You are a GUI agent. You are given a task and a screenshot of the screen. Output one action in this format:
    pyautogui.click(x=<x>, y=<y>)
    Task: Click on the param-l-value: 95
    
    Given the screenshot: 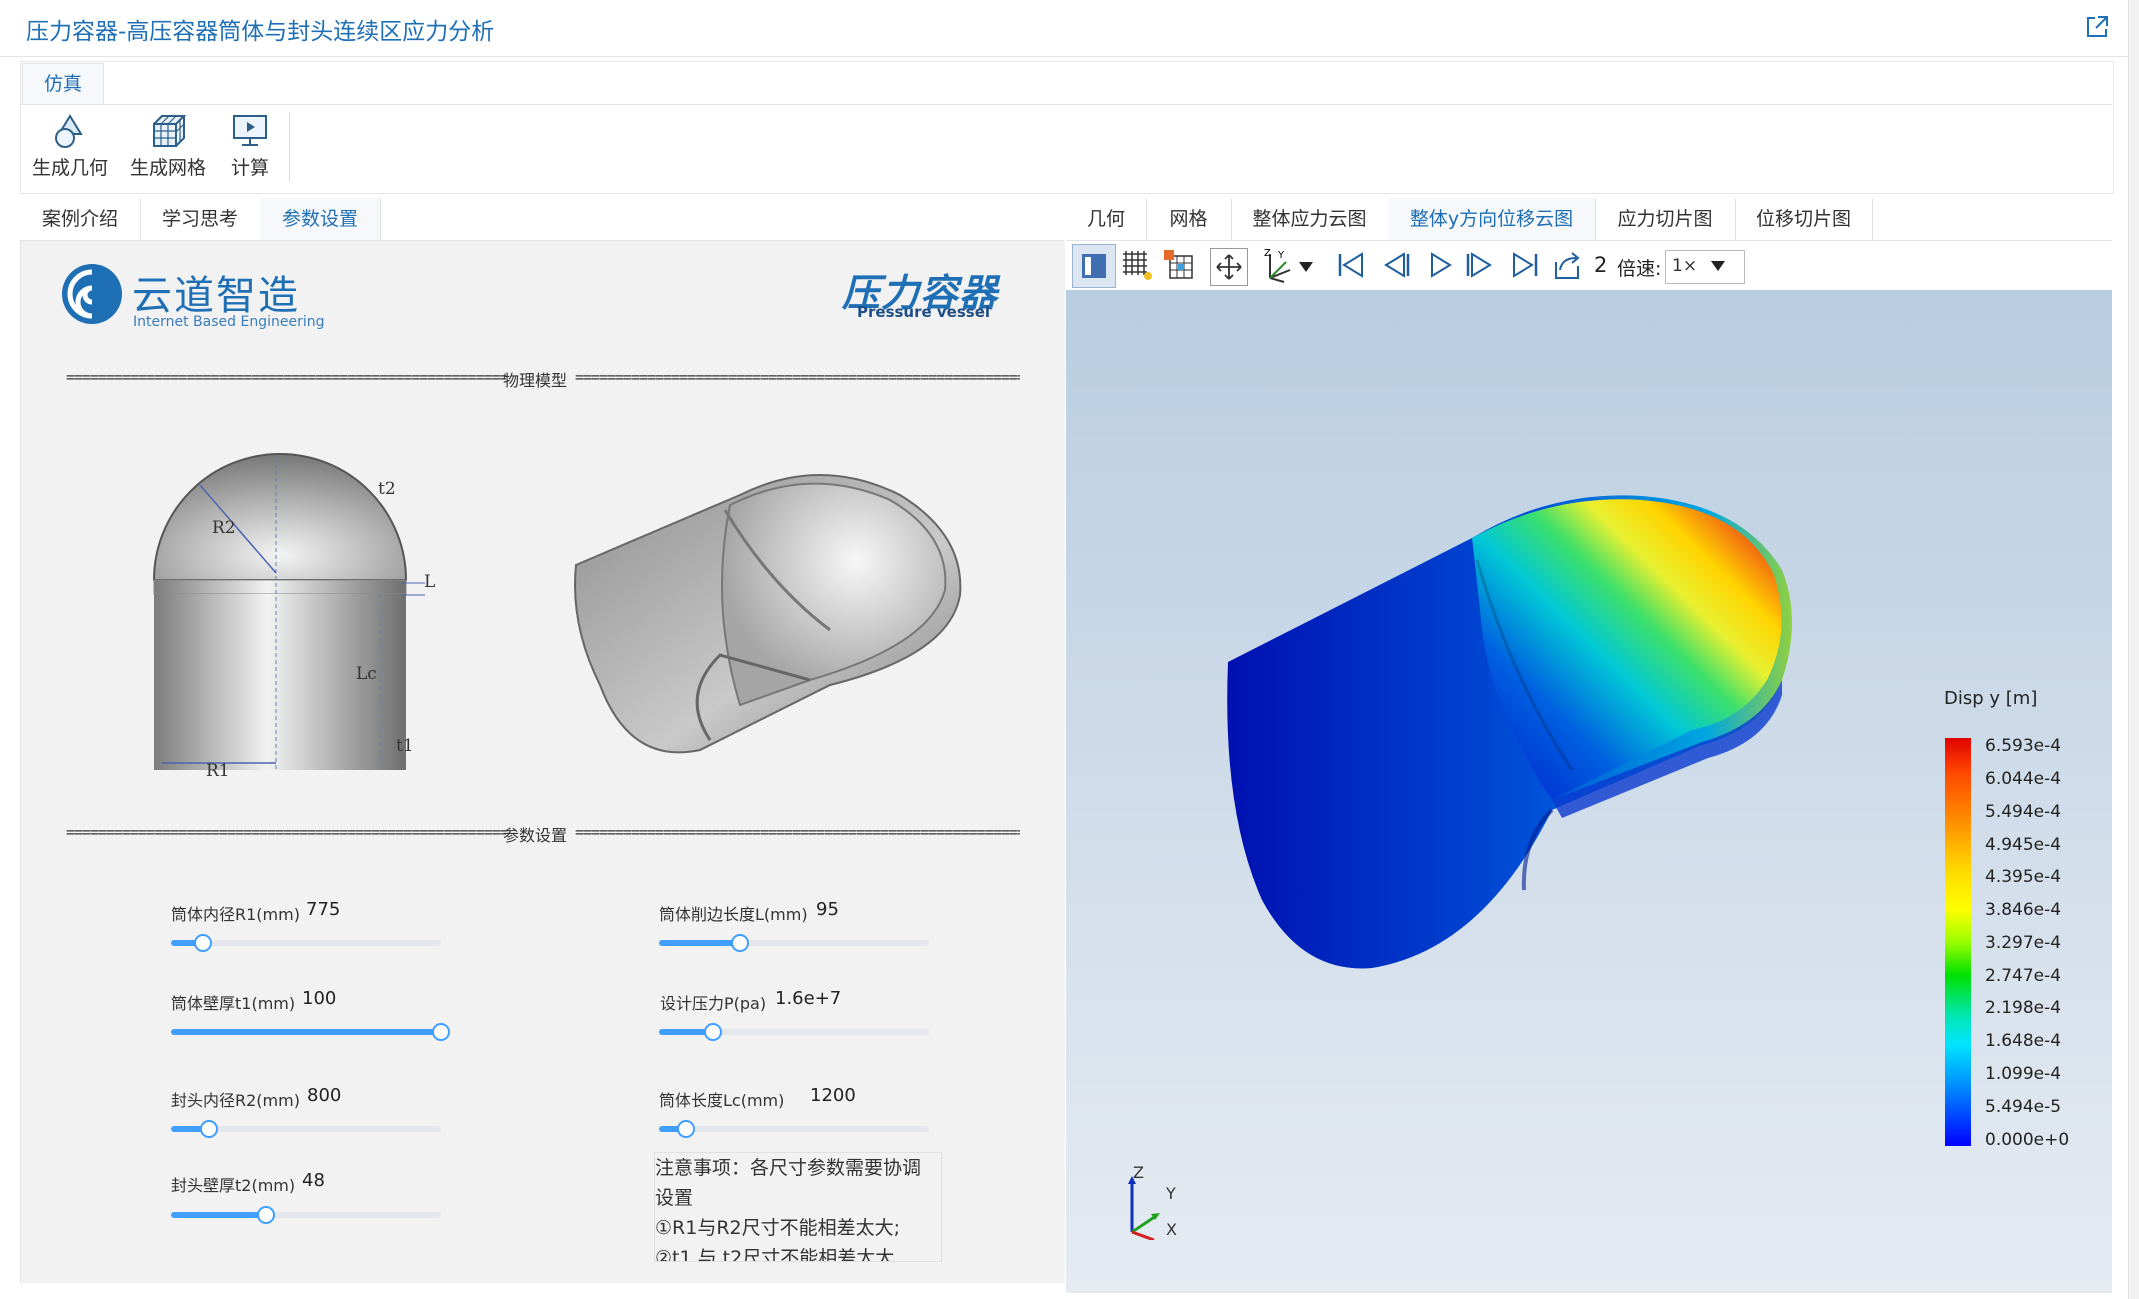 What is the action you would take?
    pyautogui.click(x=827, y=909)
    